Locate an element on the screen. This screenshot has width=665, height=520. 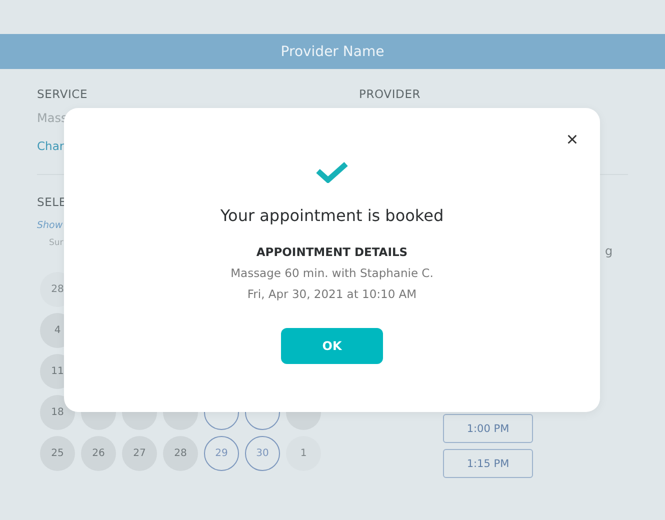
time-slot-button: 1:00 PM is located at coordinates (488, 428).